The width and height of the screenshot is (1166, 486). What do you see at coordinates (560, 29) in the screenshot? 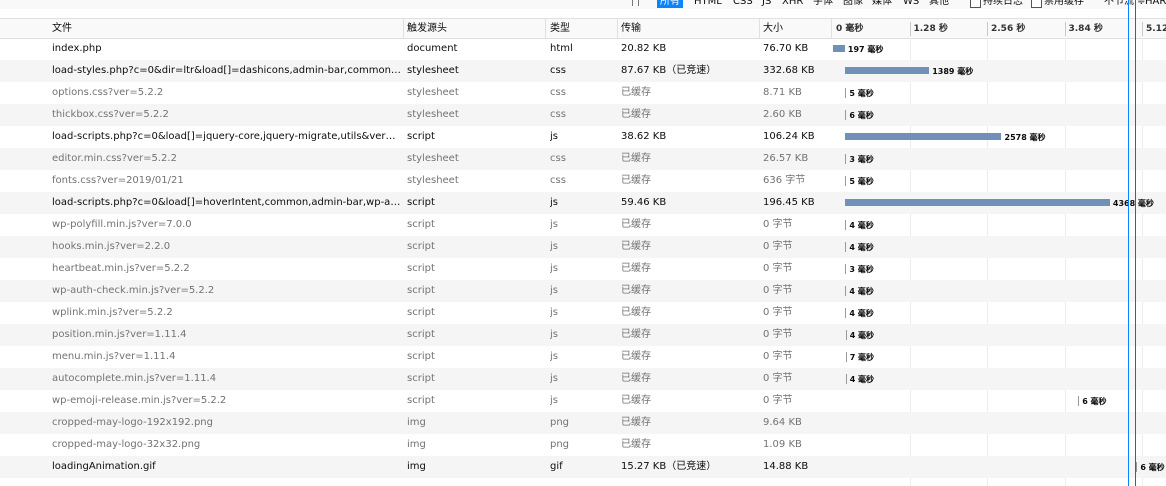
I see `column-header-type: 类型` at bounding box center [560, 29].